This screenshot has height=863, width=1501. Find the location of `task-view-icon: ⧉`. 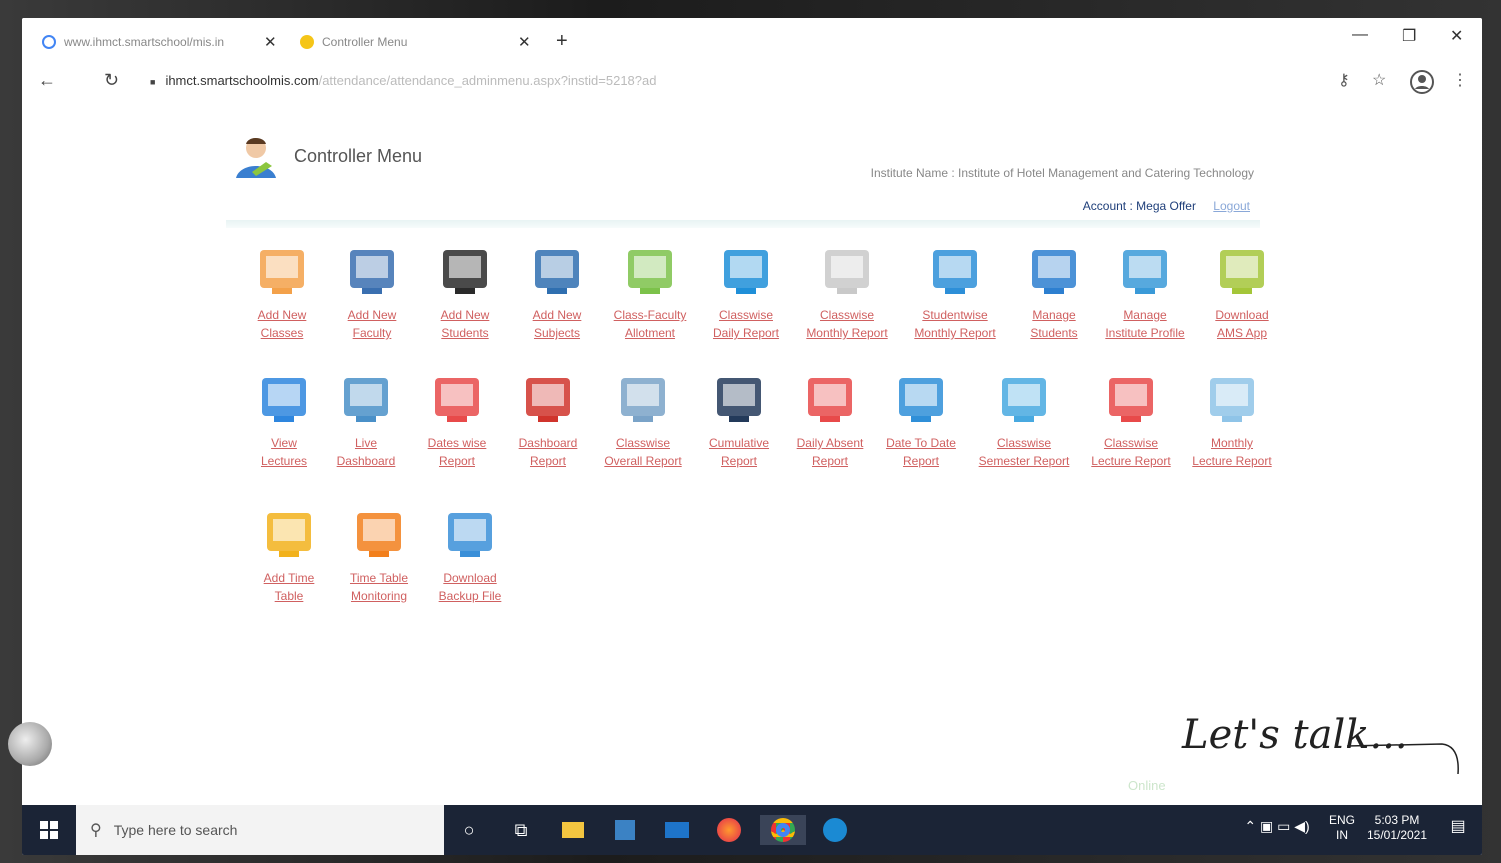

task-view-icon: ⧉ is located at coordinates (521, 830).